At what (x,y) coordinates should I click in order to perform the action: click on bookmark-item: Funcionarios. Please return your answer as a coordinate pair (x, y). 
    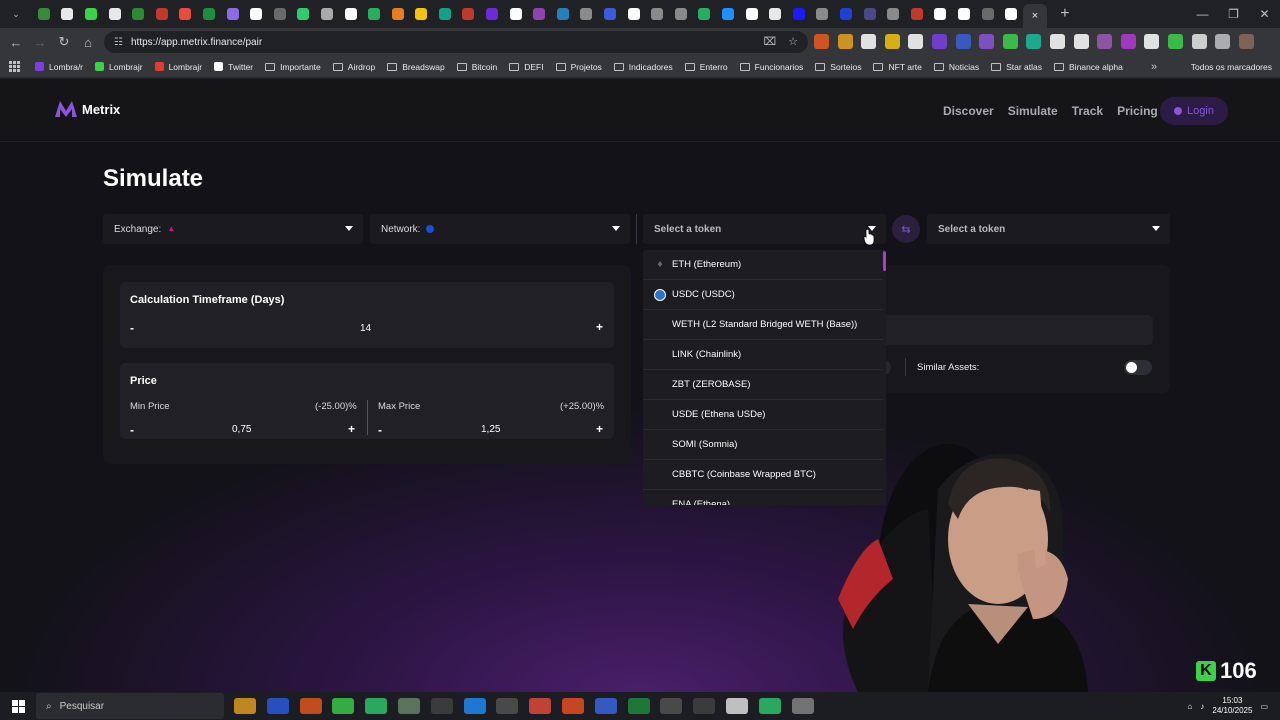
    Looking at the image, I should click on (771, 67).